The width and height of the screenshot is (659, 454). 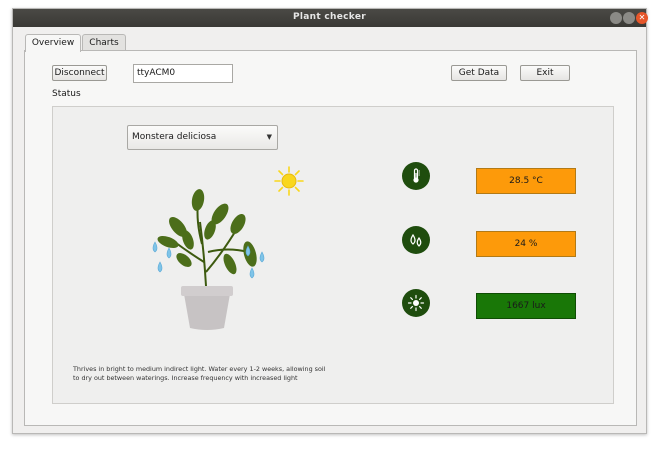 What do you see at coordinates (104, 42) in the screenshot?
I see `tab-charts: Charts` at bounding box center [104, 42].